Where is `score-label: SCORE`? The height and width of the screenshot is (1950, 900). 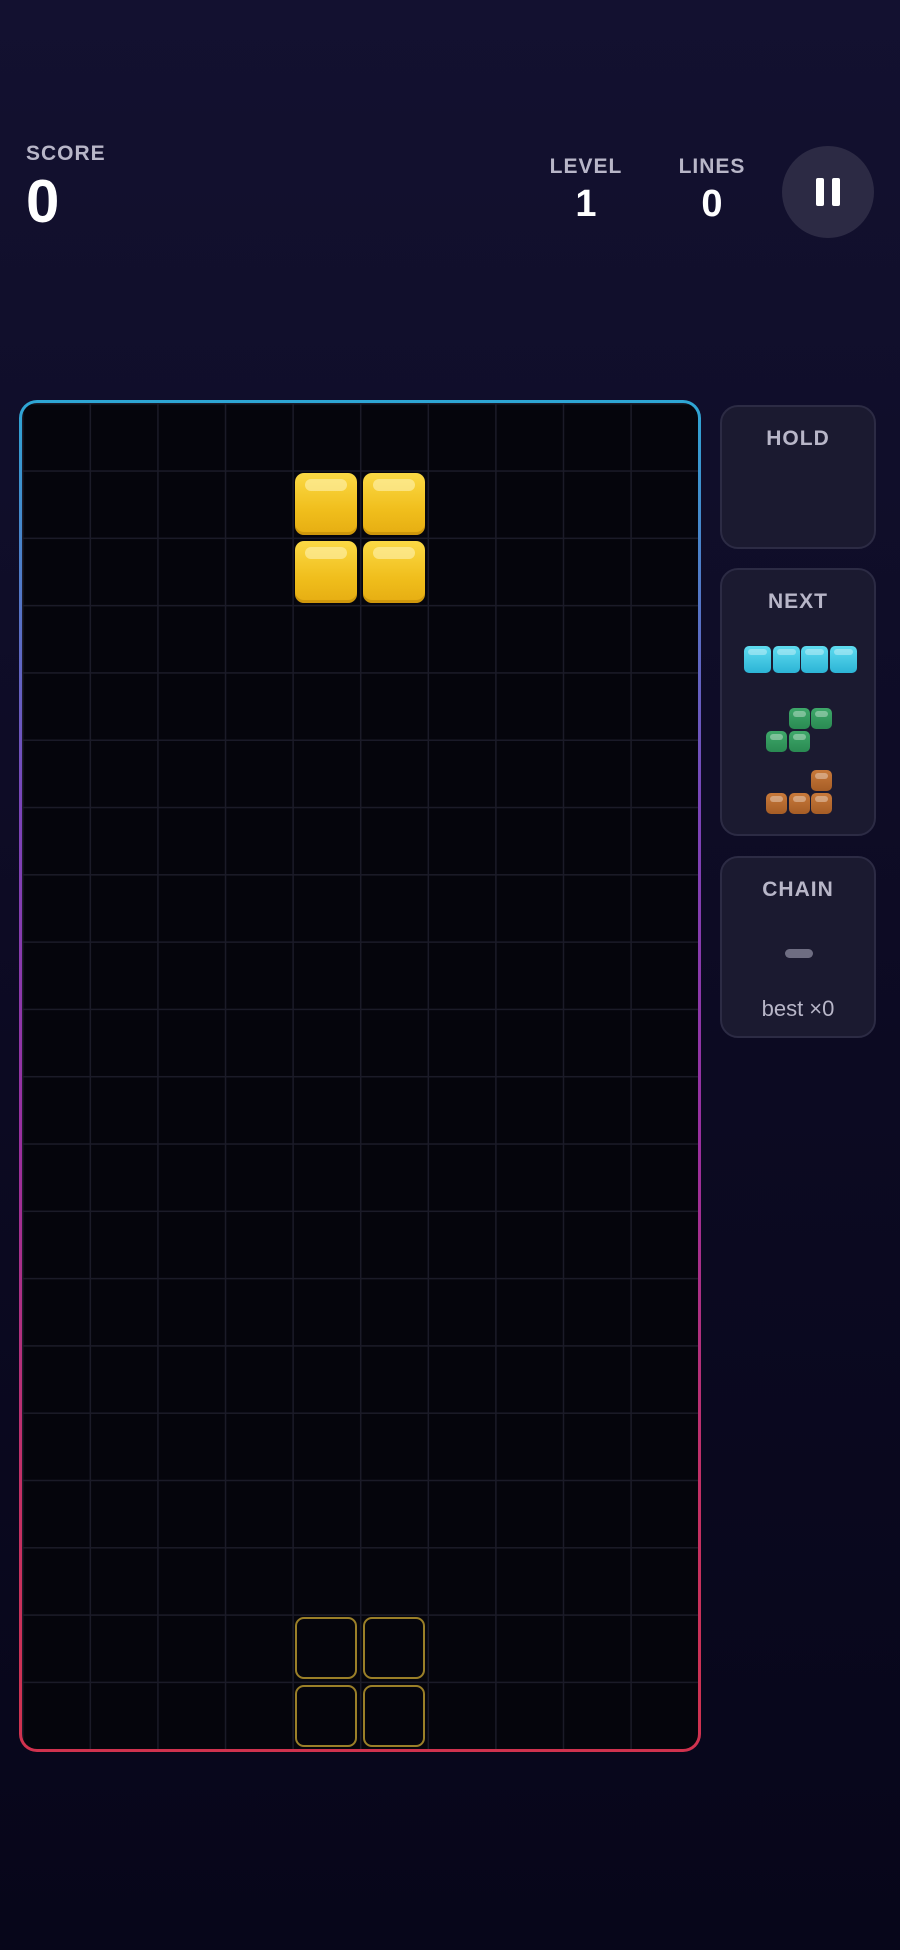
score-label: SCORE is located at coordinates (66, 153).